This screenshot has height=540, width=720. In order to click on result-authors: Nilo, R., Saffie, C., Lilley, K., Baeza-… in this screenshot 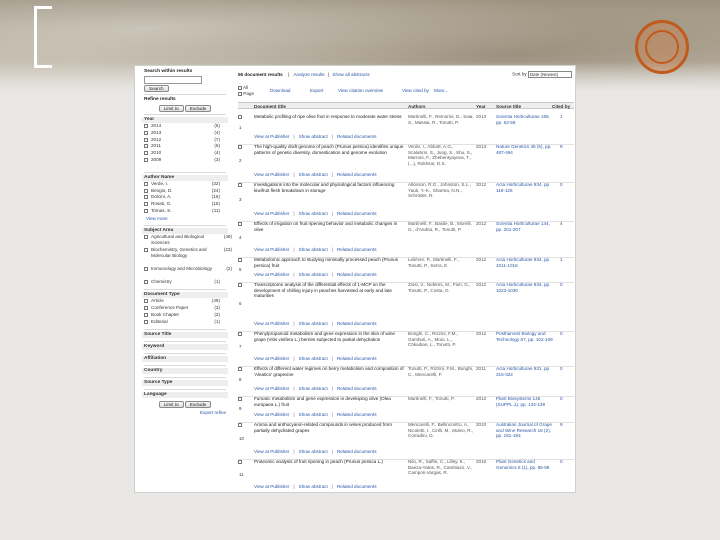, I will do `click(441, 467)`.